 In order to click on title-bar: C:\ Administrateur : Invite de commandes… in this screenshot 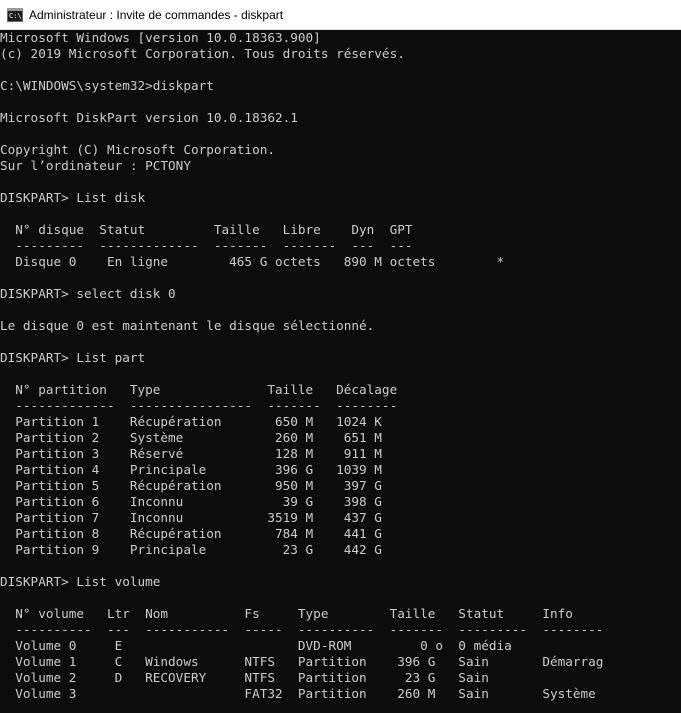, I will do `click(340, 15)`.